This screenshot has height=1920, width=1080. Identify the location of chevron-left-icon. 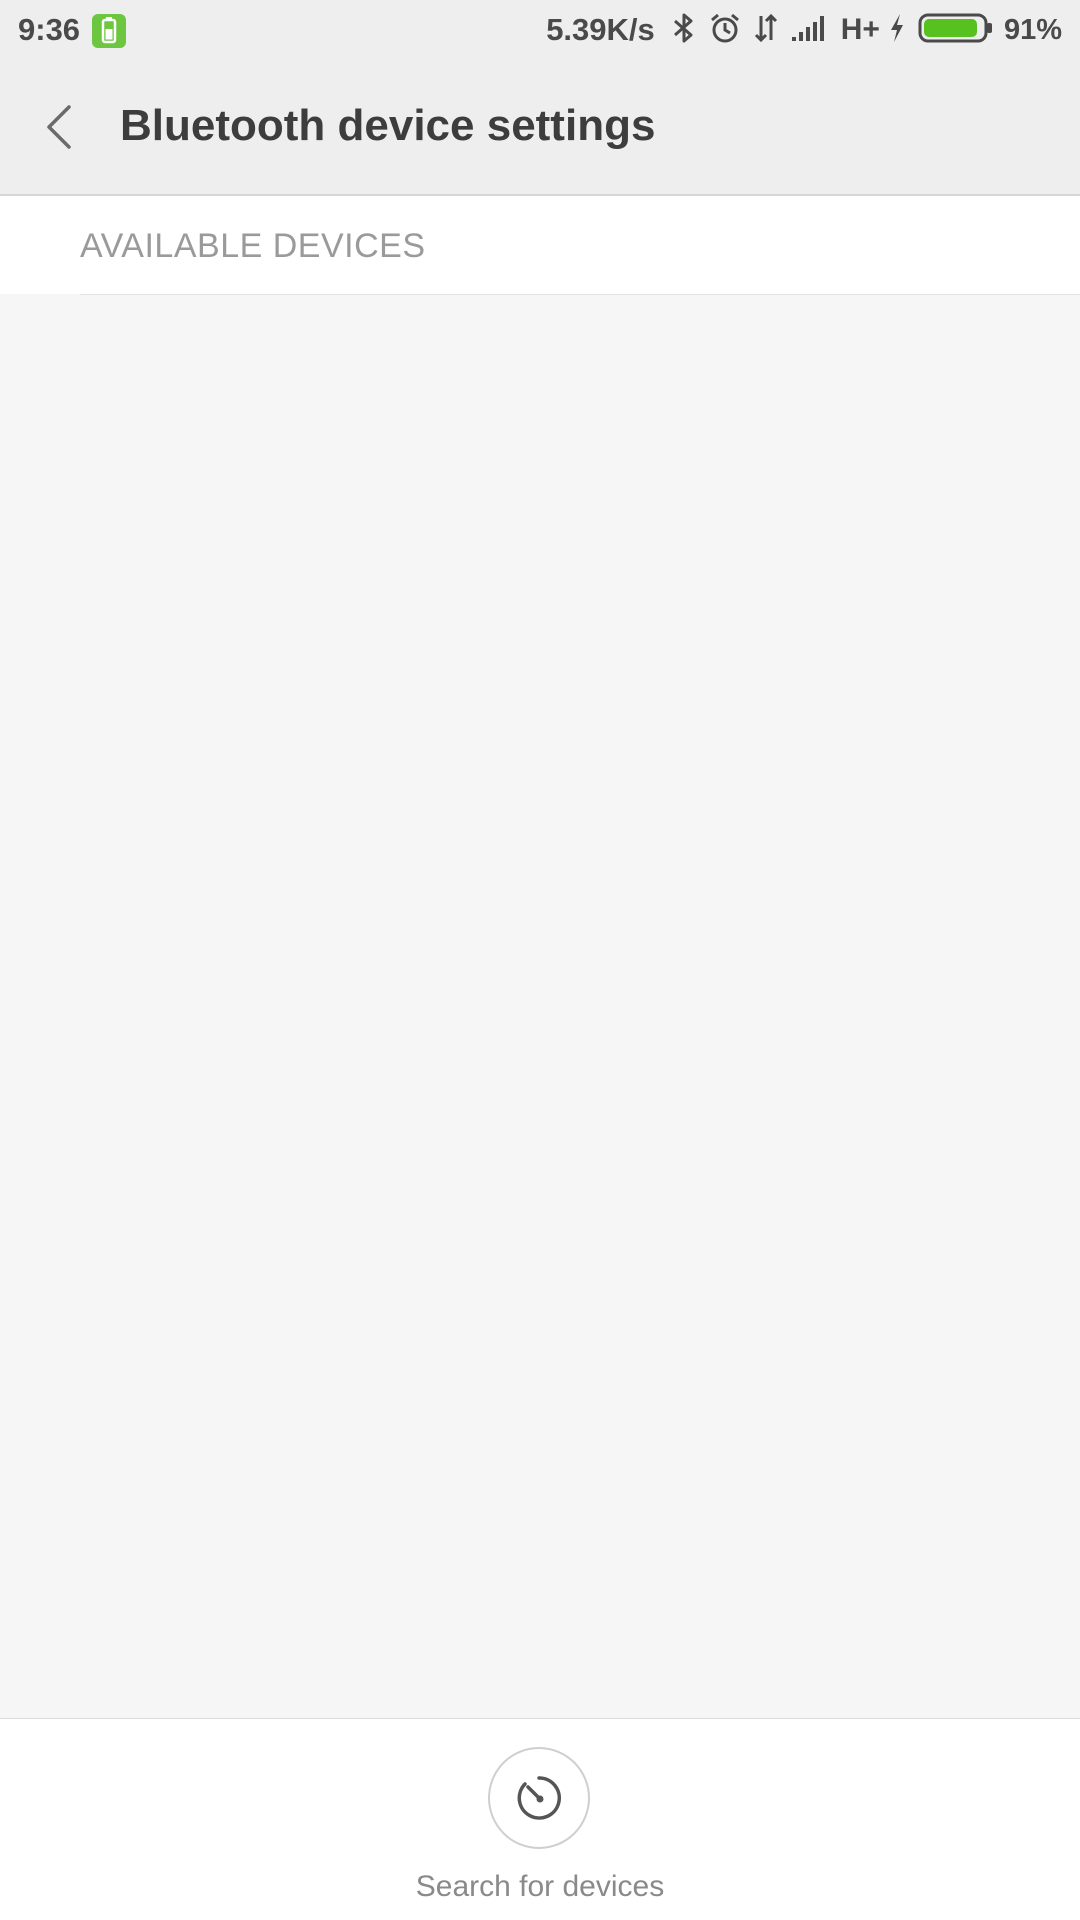
(59, 127).